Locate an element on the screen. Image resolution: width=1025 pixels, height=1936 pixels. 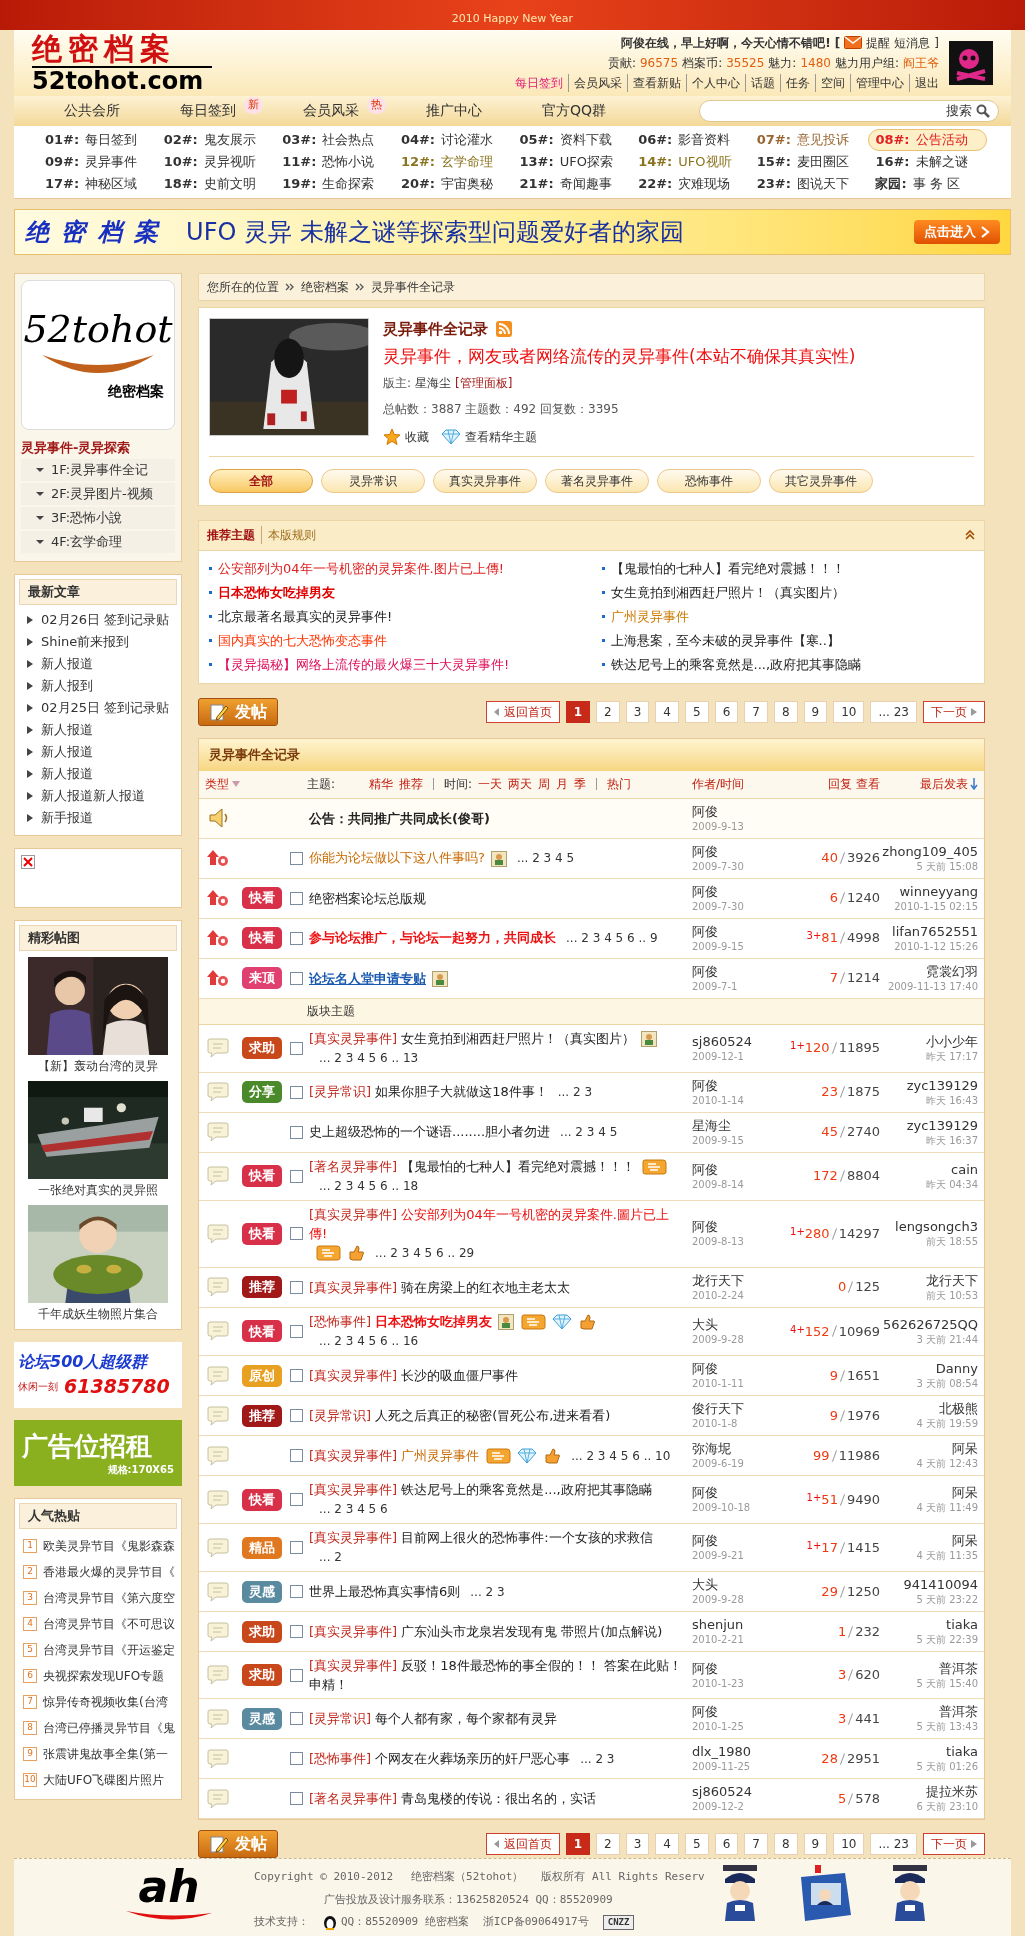
forum-link: 14#: UFO视听 is located at coordinates (690, 161).